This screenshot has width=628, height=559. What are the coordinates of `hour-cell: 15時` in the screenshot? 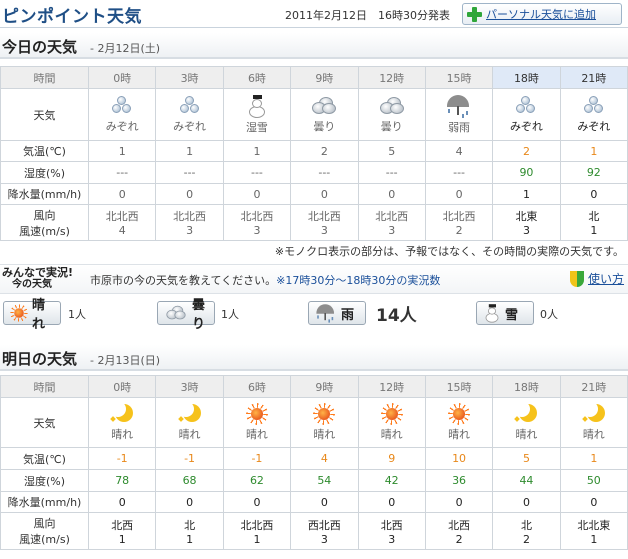 It's located at (459, 386).